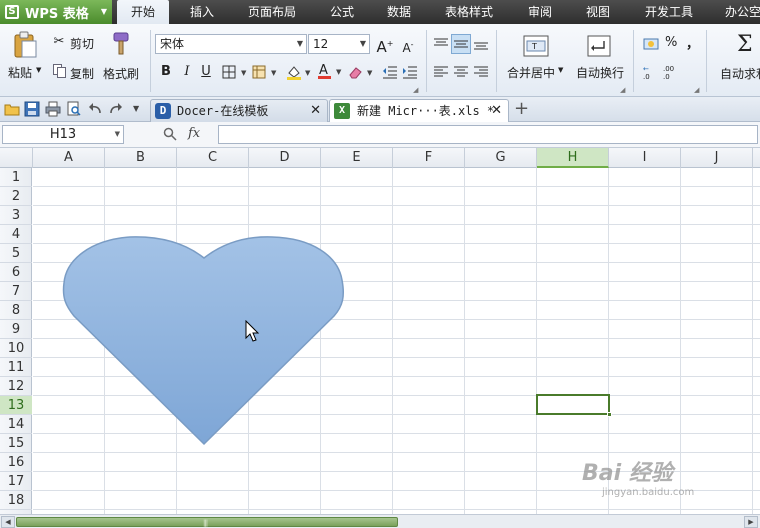 The width and height of the screenshot is (760, 528). Describe the element at coordinates (63, 134) in the screenshot. I see `name-box: H13 ▼` at that location.